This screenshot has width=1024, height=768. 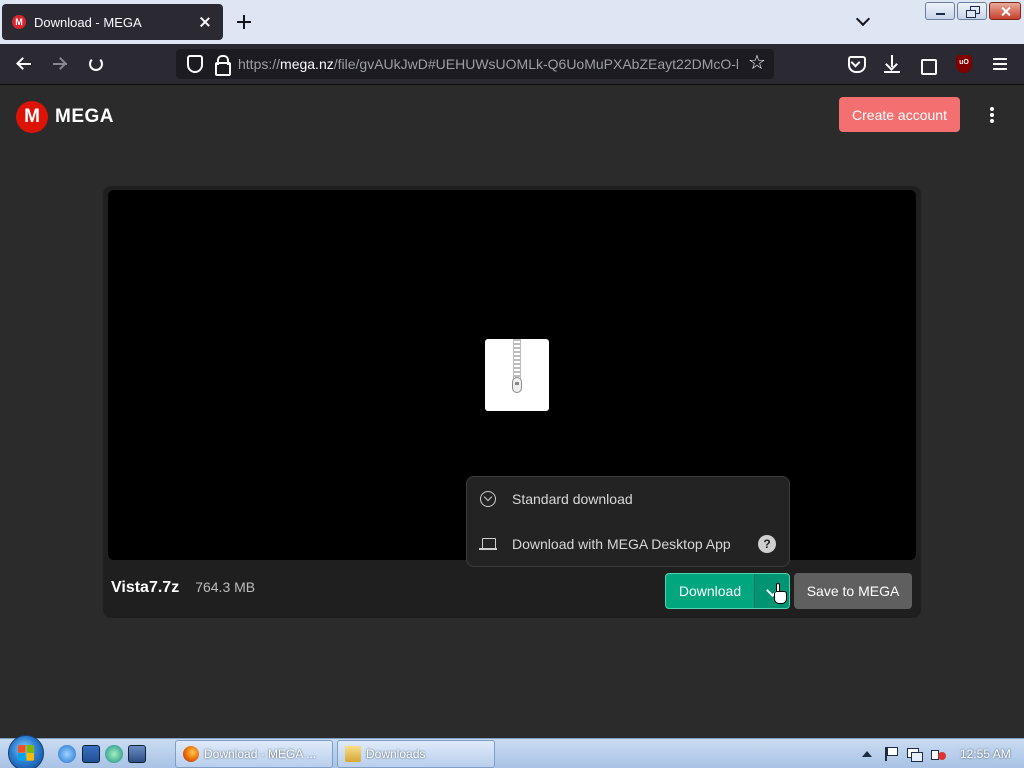 What do you see at coordinates (114, 754) in the screenshot?
I see `media-player-icon` at bounding box center [114, 754].